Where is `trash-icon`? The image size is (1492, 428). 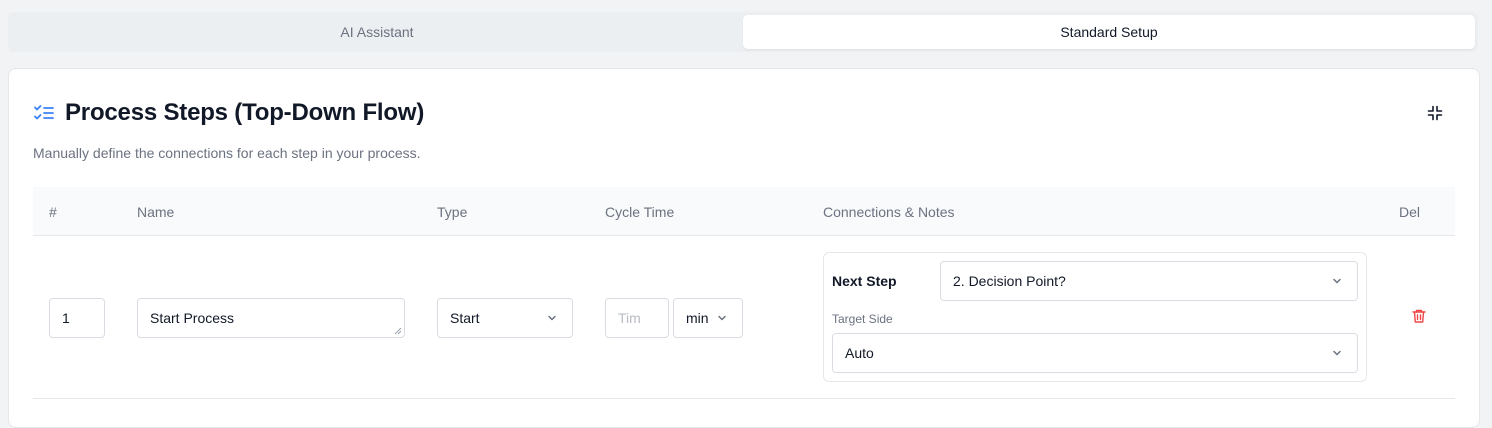 trash-icon is located at coordinates (1419, 316).